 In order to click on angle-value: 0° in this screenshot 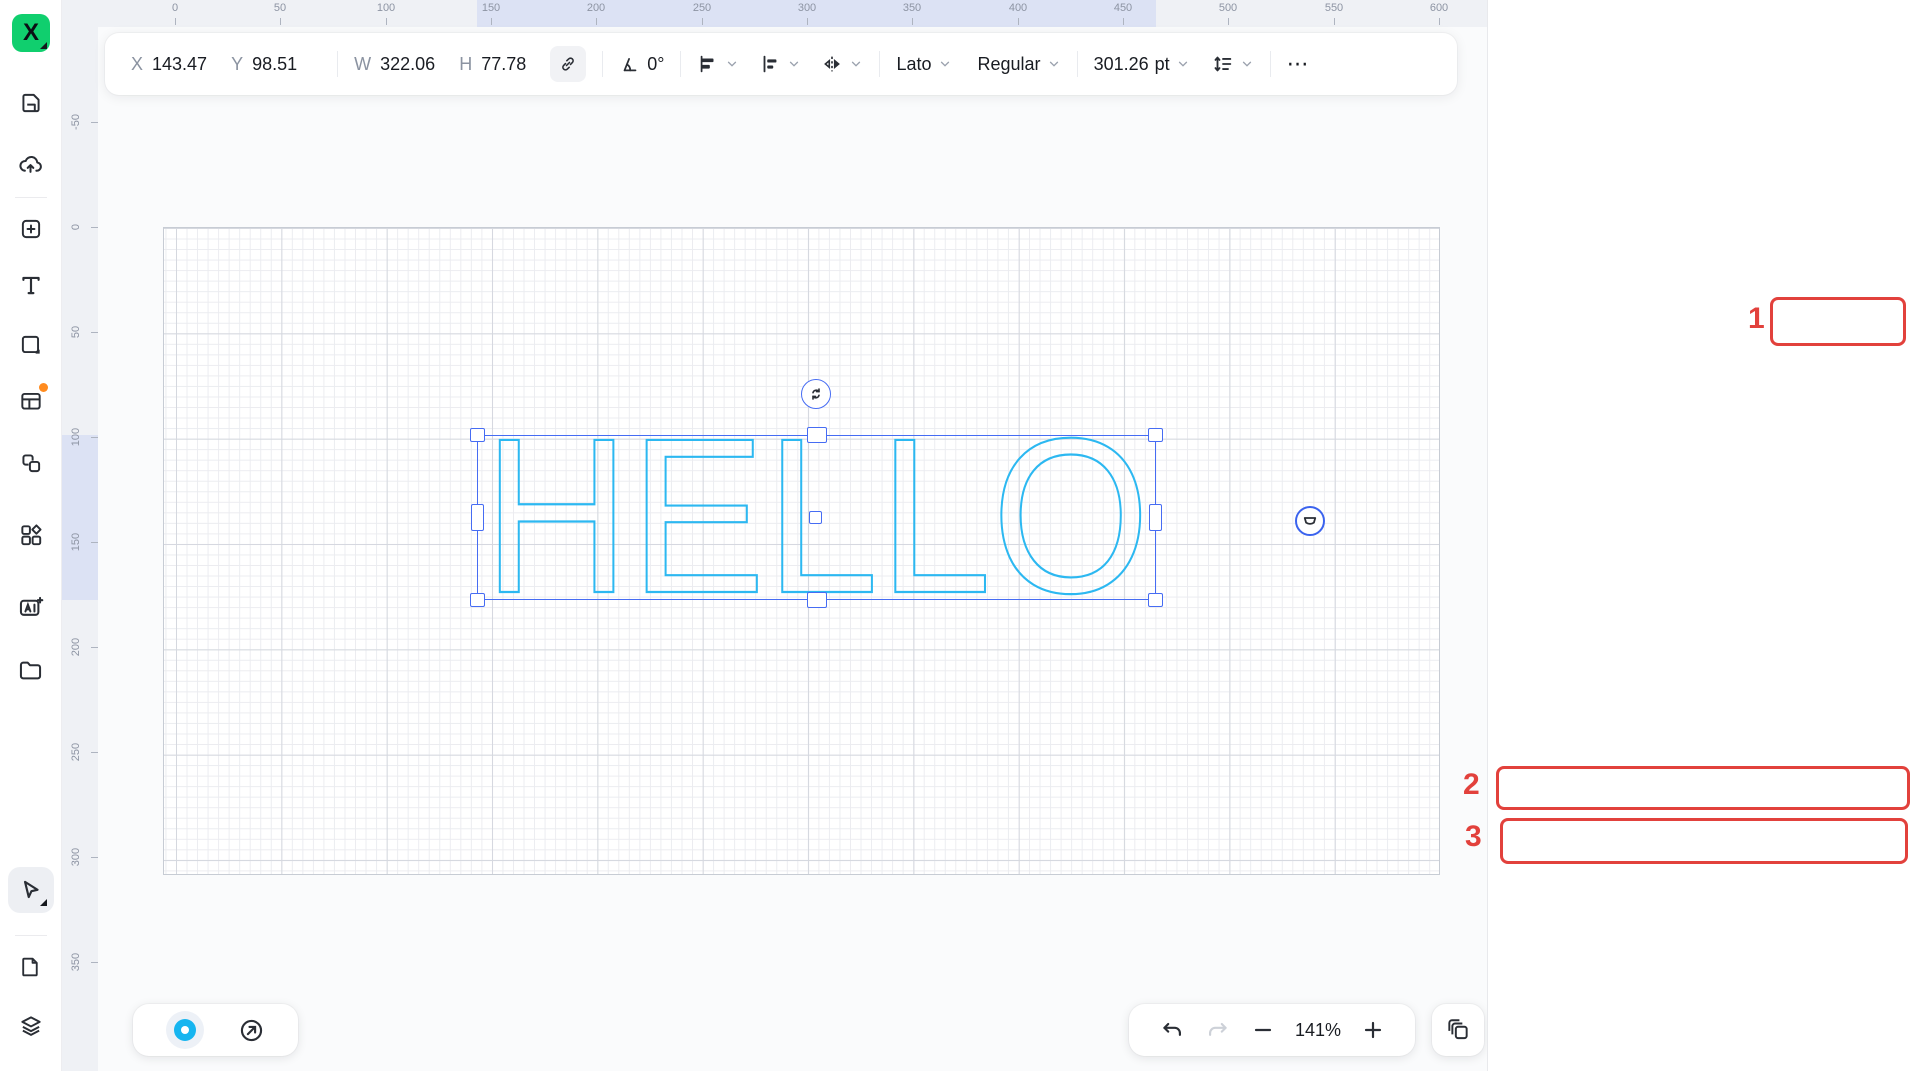, I will do `click(655, 64)`.